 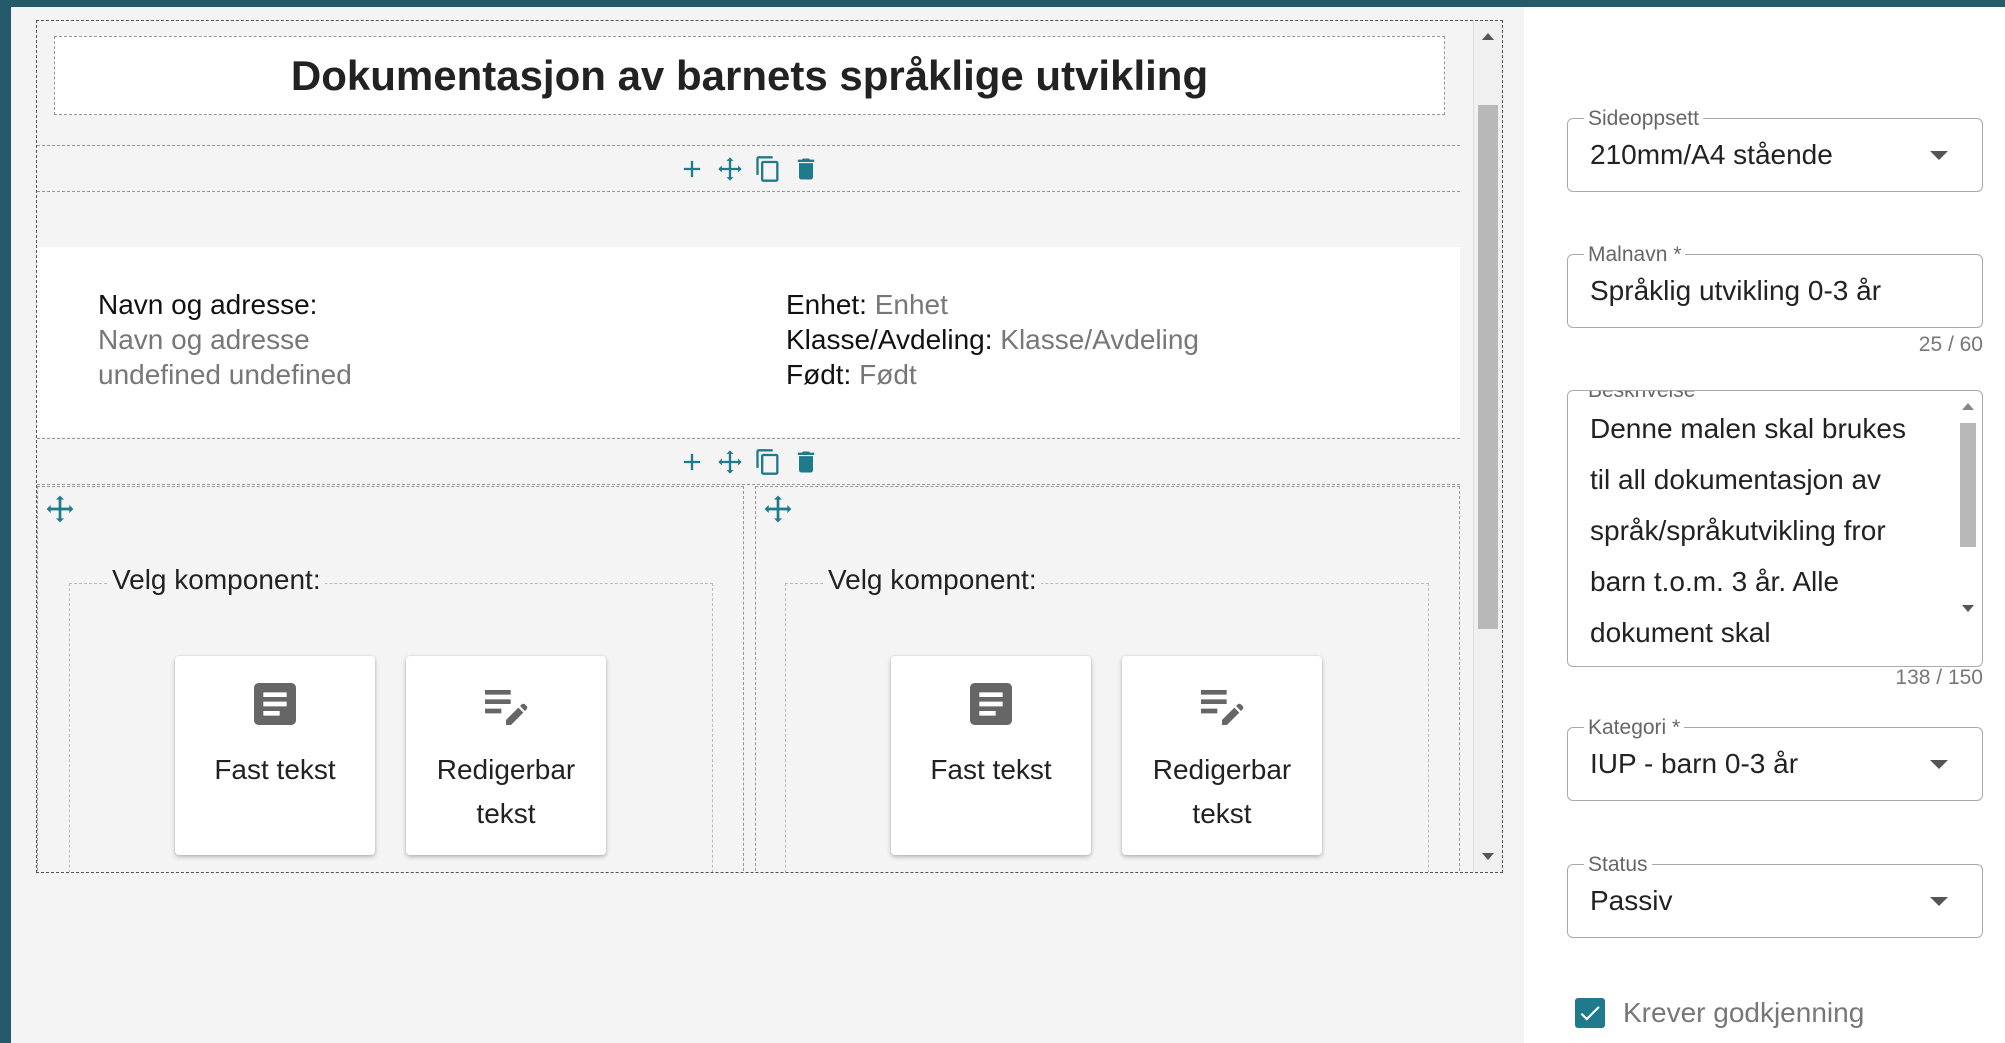 What do you see at coordinates (819, 374) in the screenshot?
I see `born-label: Født:` at bounding box center [819, 374].